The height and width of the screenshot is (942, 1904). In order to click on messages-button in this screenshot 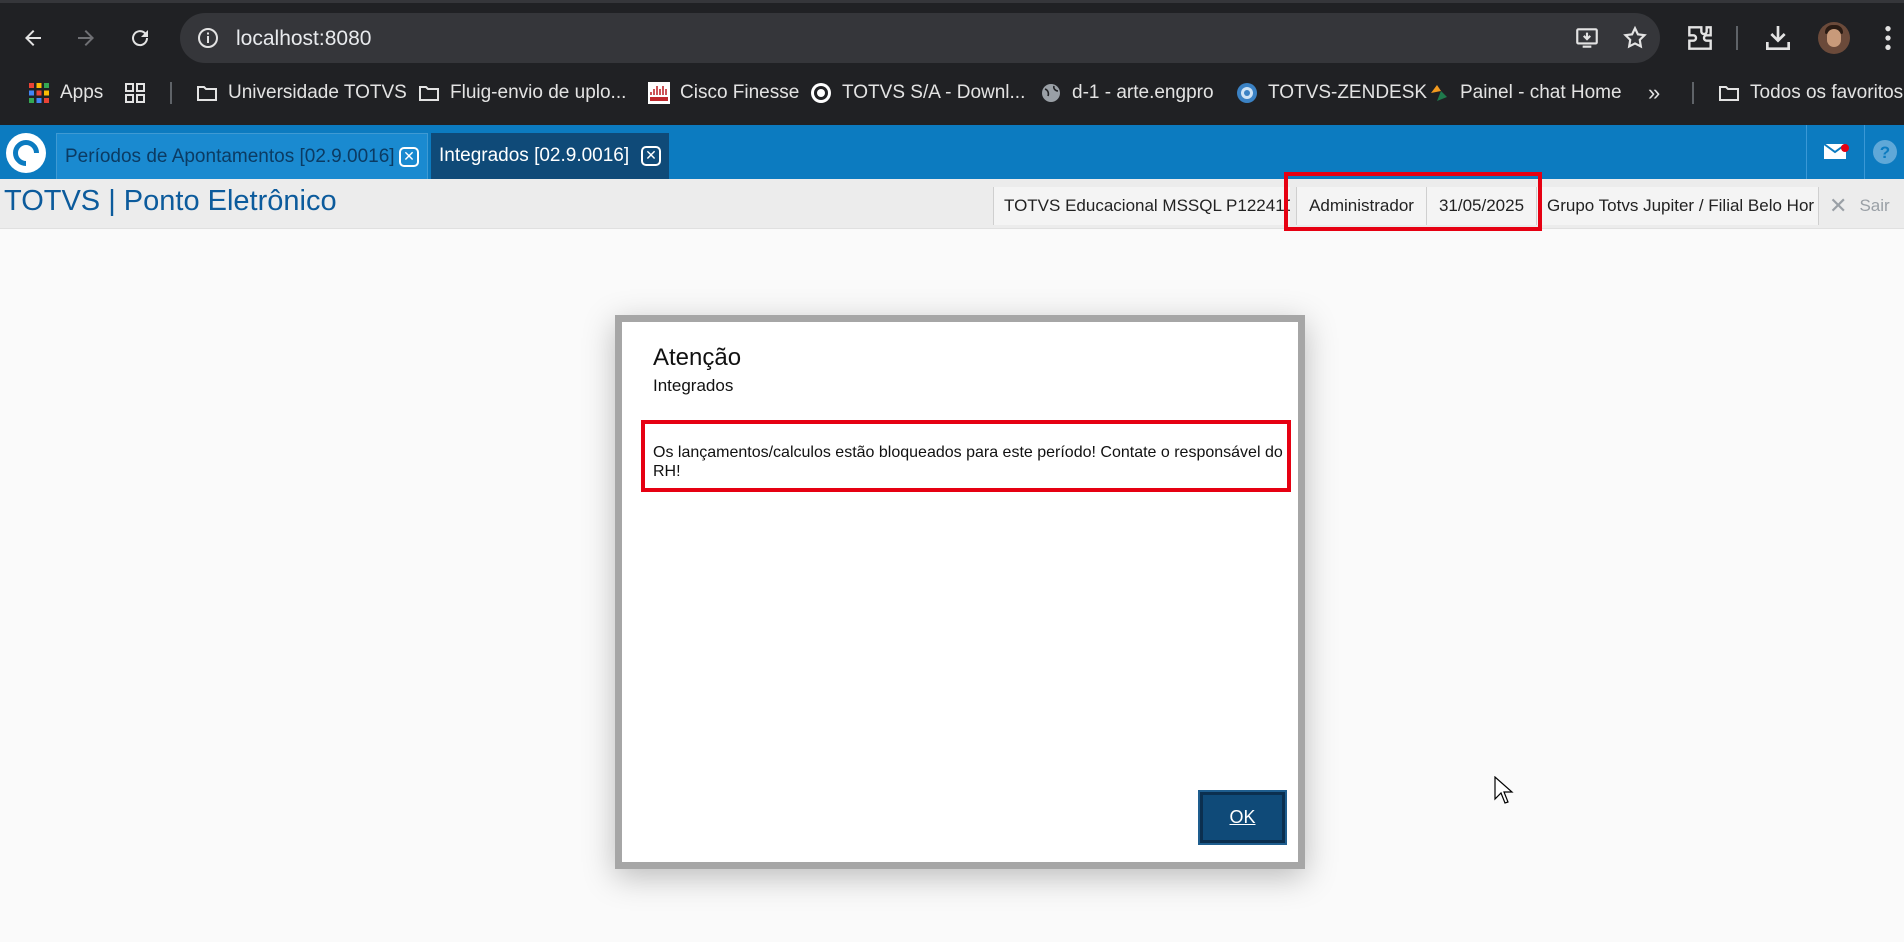, I will do `click(1835, 152)`.